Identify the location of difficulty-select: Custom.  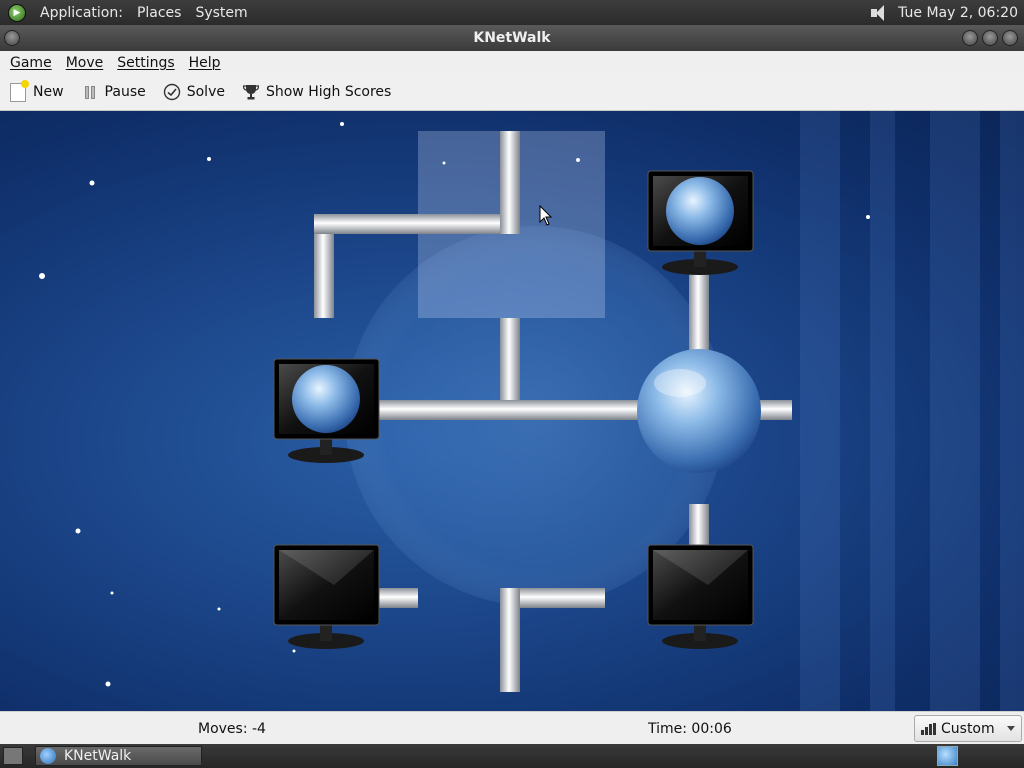
(968, 728).